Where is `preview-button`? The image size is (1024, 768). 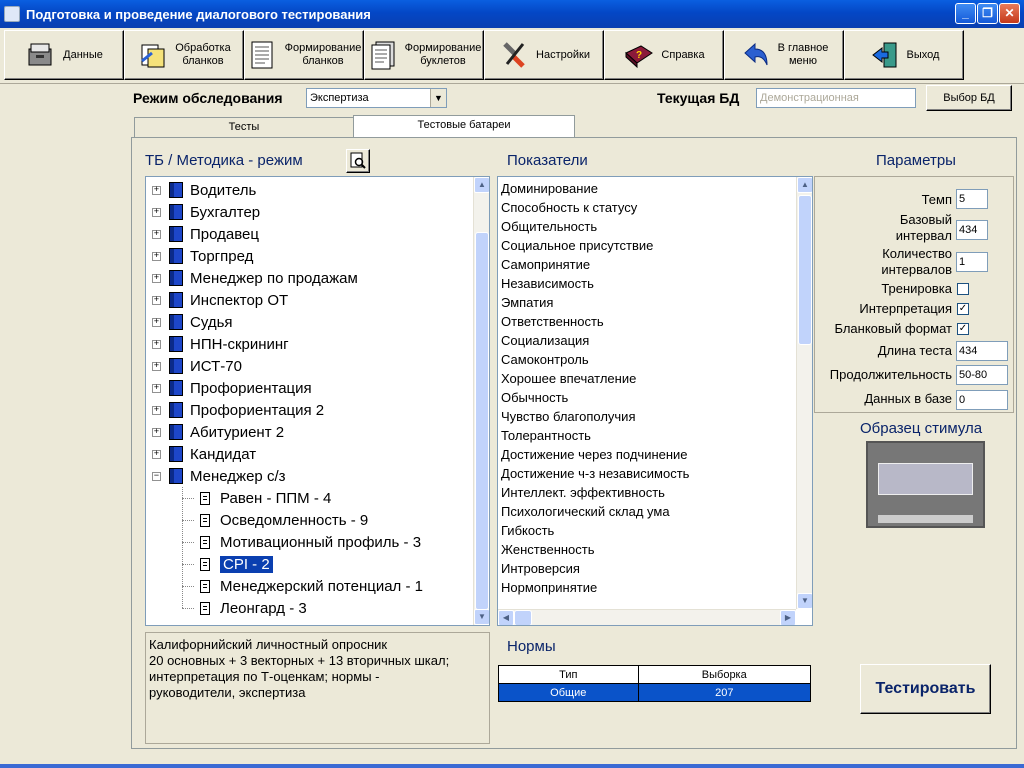 preview-button is located at coordinates (358, 161).